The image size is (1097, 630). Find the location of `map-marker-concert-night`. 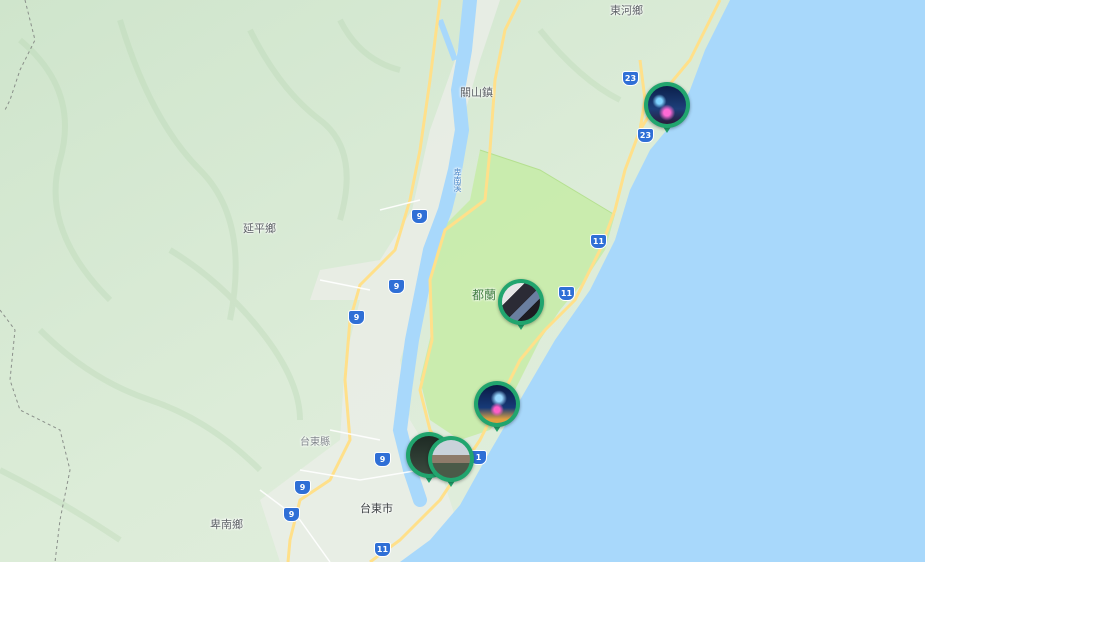

map-marker-concert-night is located at coordinates (667, 108).